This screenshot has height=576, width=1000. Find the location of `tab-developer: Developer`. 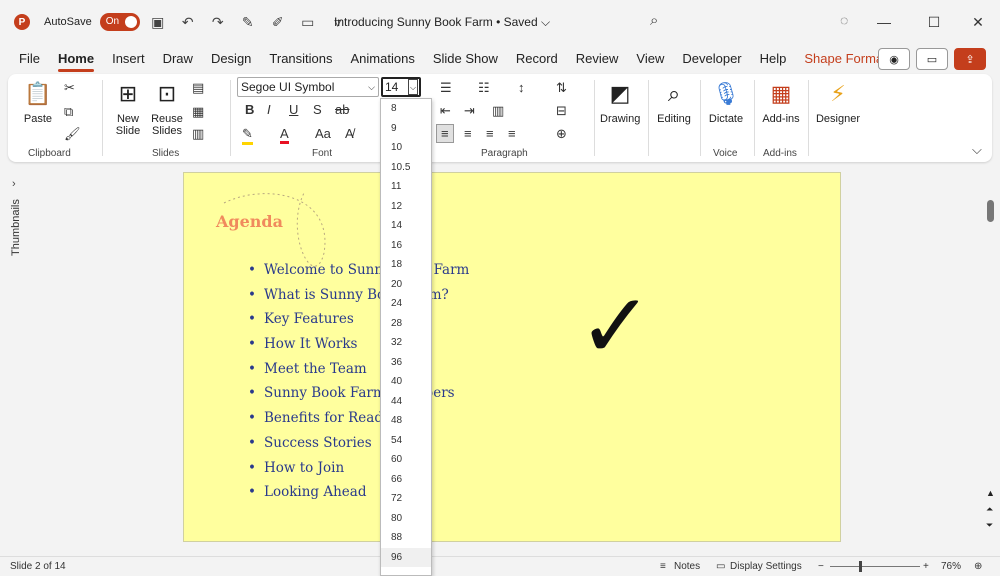

tab-developer: Developer is located at coordinates (711, 59).